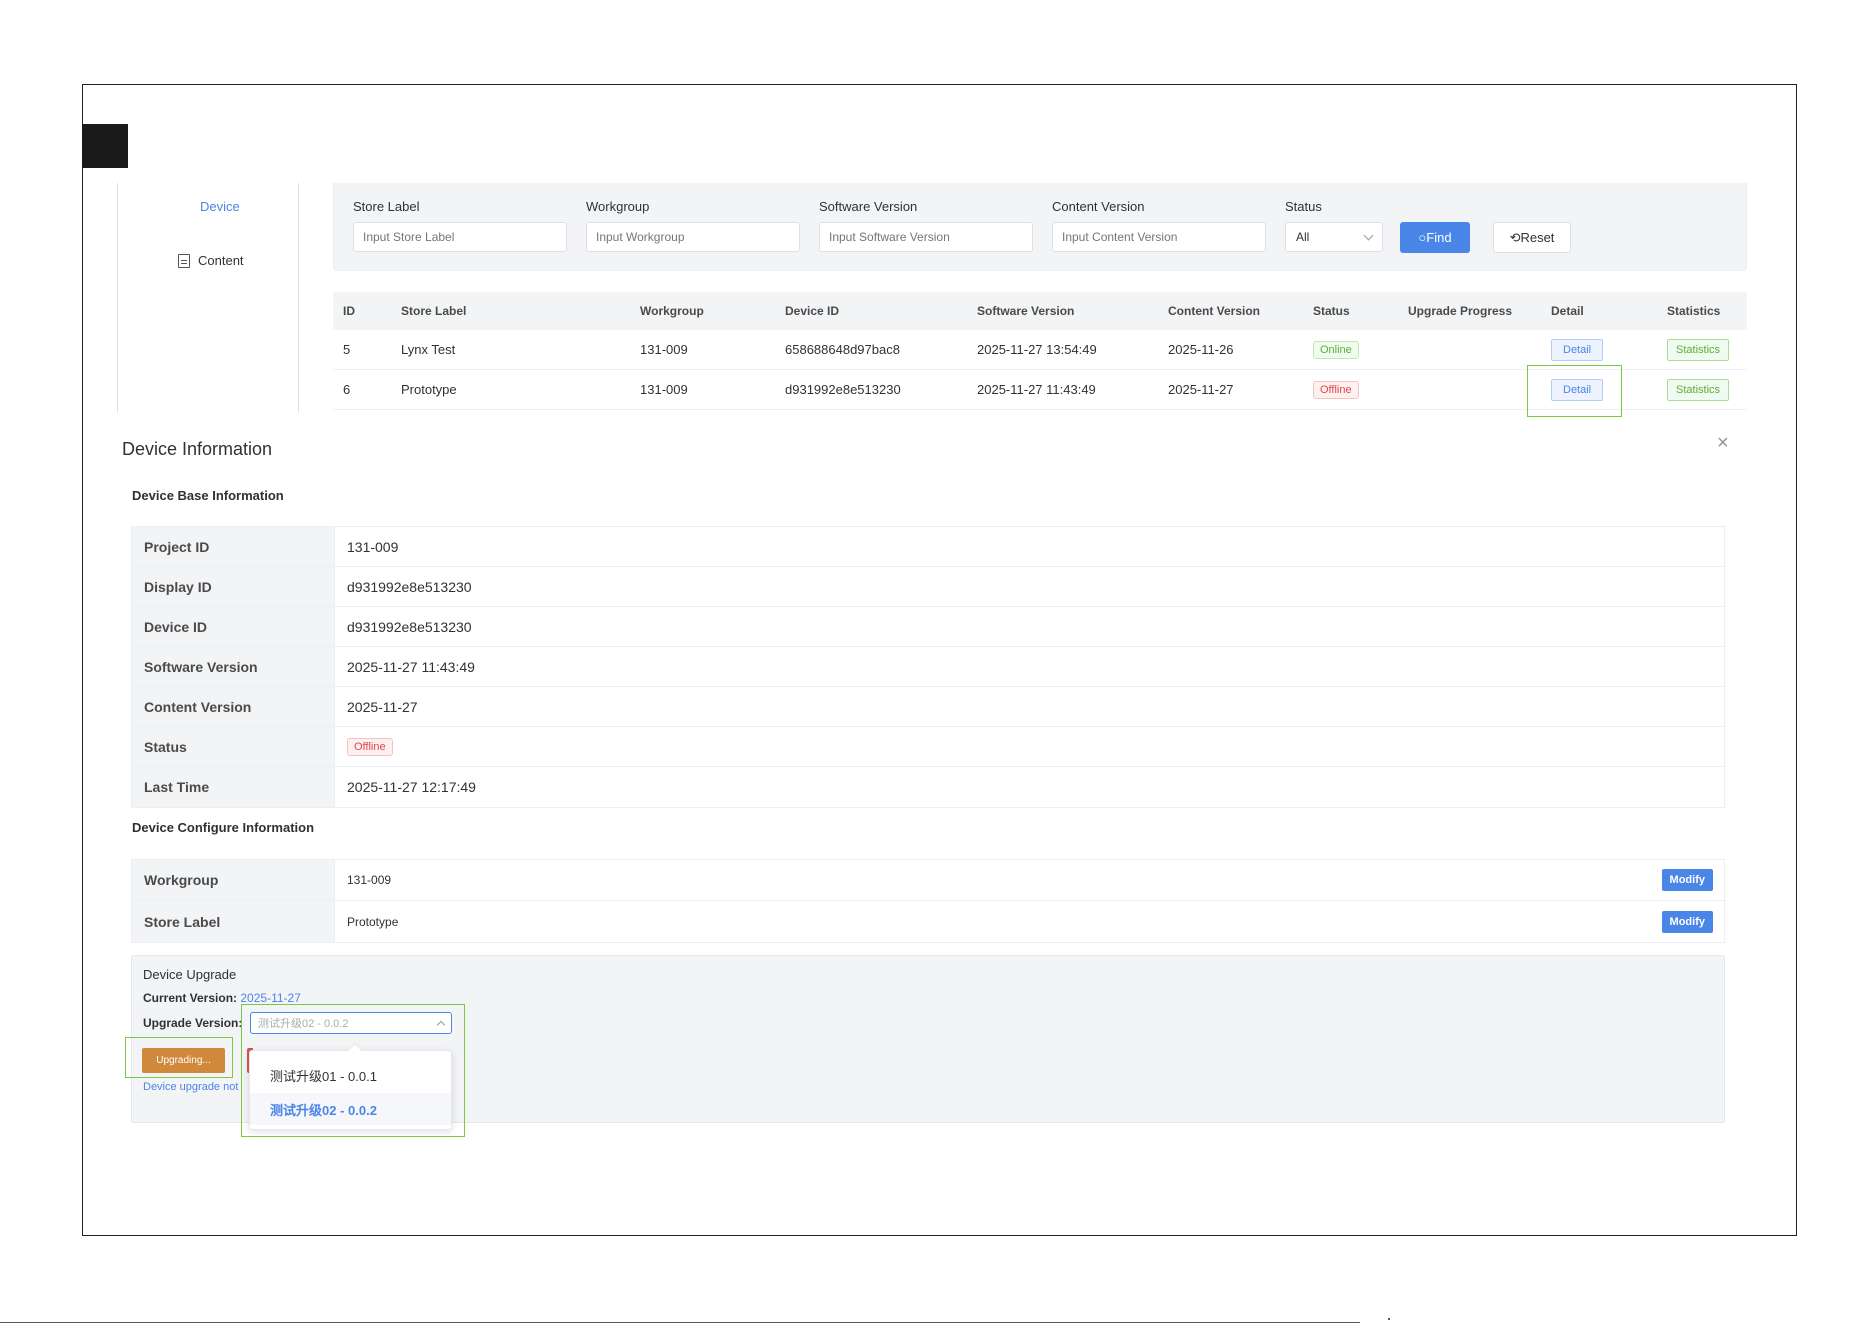  I want to click on info-row: Project ID 131-009, so click(928, 547).